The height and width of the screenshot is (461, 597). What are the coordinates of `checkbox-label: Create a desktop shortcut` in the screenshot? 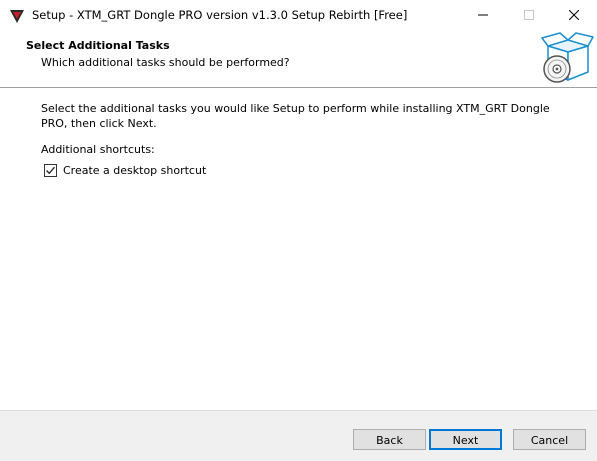 It's located at (134, 170).